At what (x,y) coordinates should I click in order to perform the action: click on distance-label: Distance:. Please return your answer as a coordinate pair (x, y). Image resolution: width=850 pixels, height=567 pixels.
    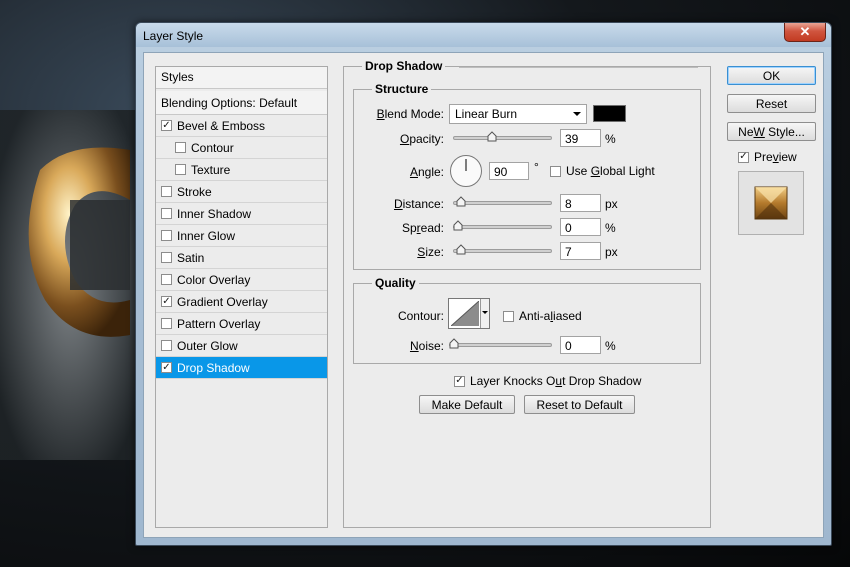
    Looking at the image, I should click on (418, 204).